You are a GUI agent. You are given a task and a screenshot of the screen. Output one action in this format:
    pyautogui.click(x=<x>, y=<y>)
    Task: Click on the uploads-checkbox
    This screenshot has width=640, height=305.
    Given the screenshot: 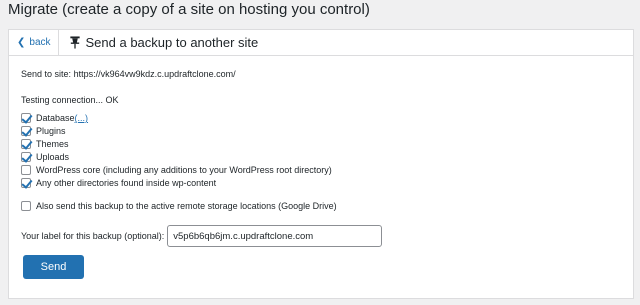 What is the action you would take?
    pyautogui.click(x=26, y=157)
    